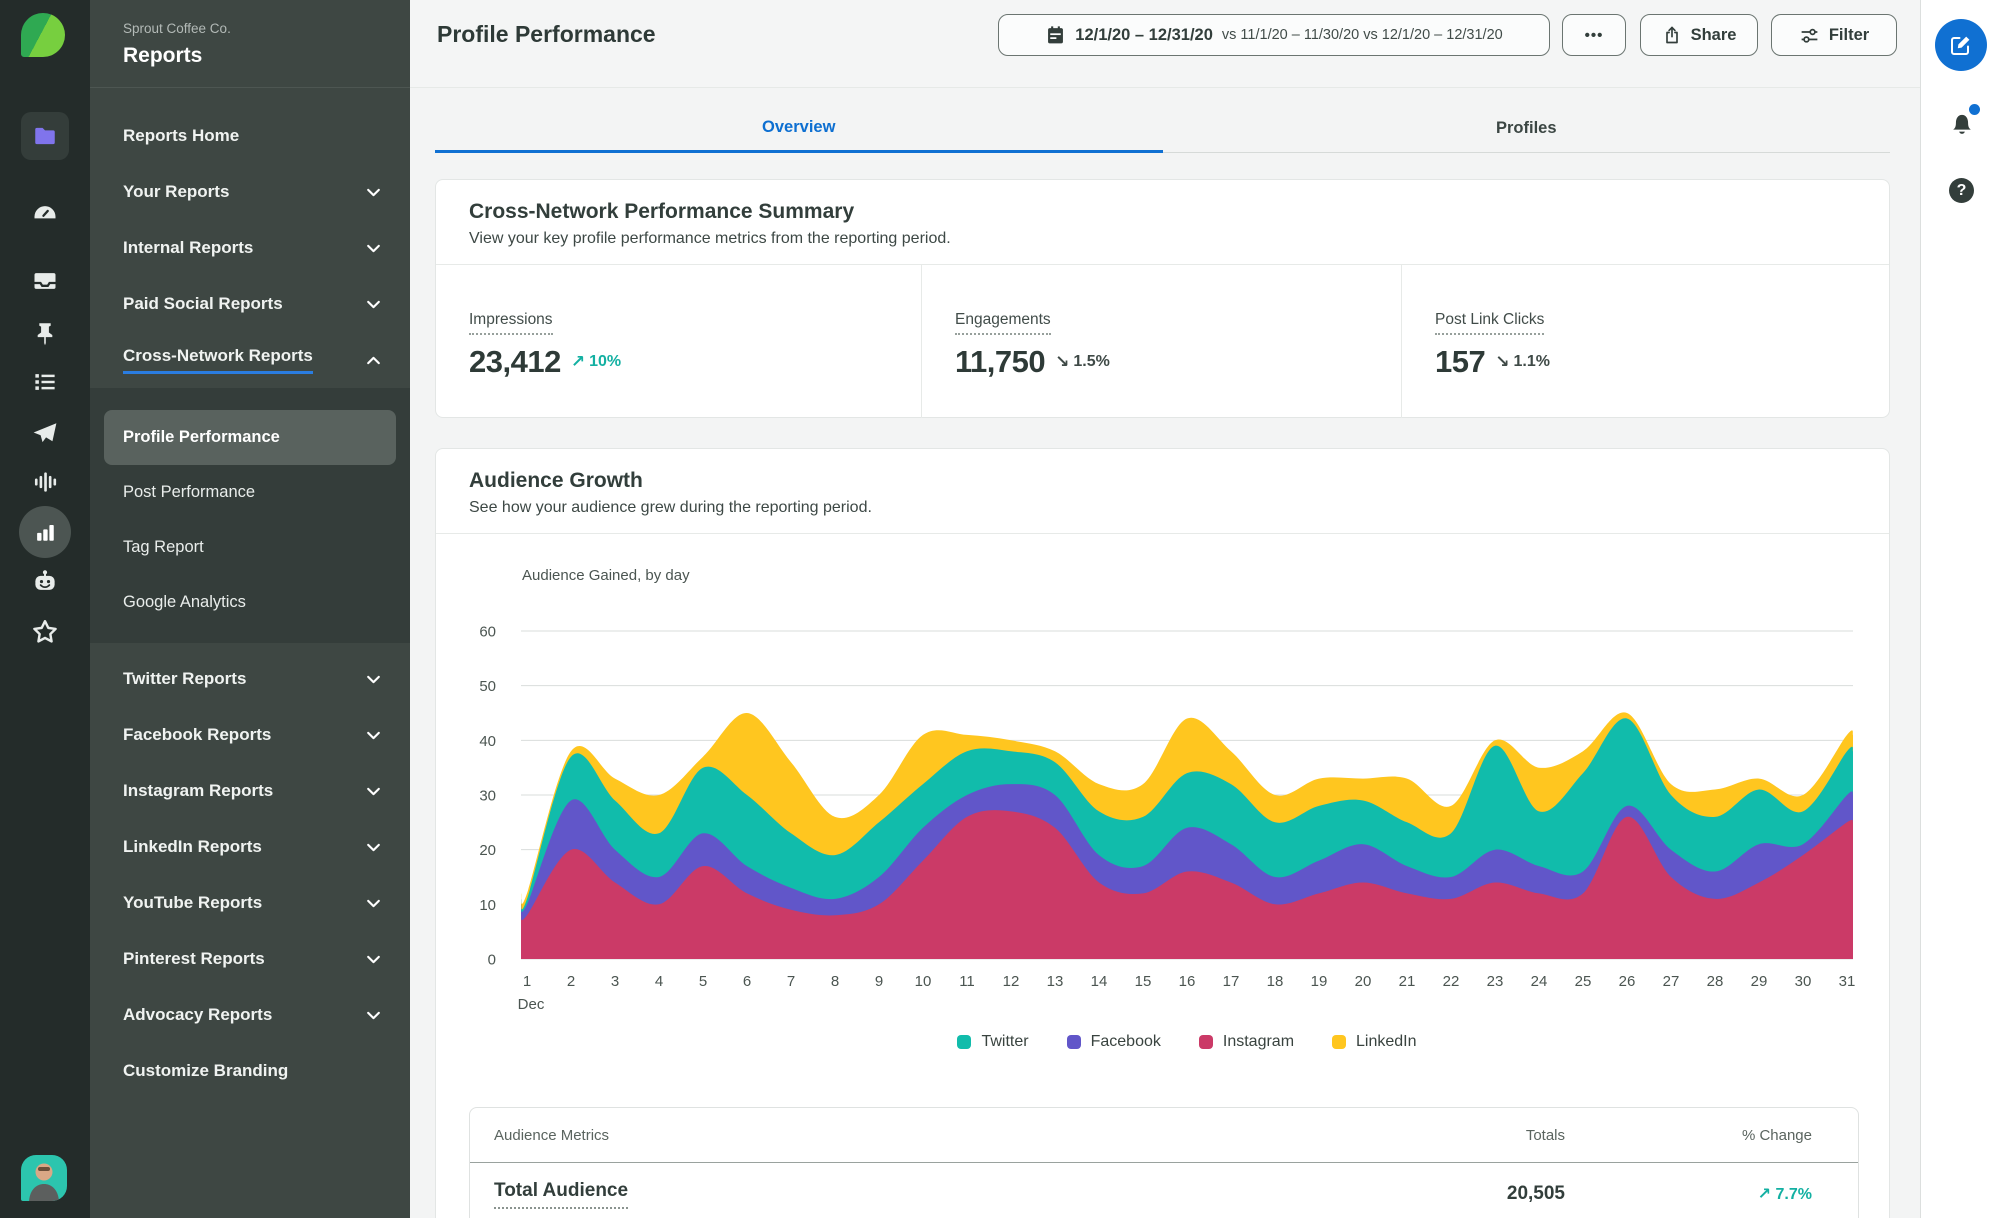  What do you see at coordinates (45, 432) in the screenshot?
I see `rail-send-icon` at bounding box center [45, 432].